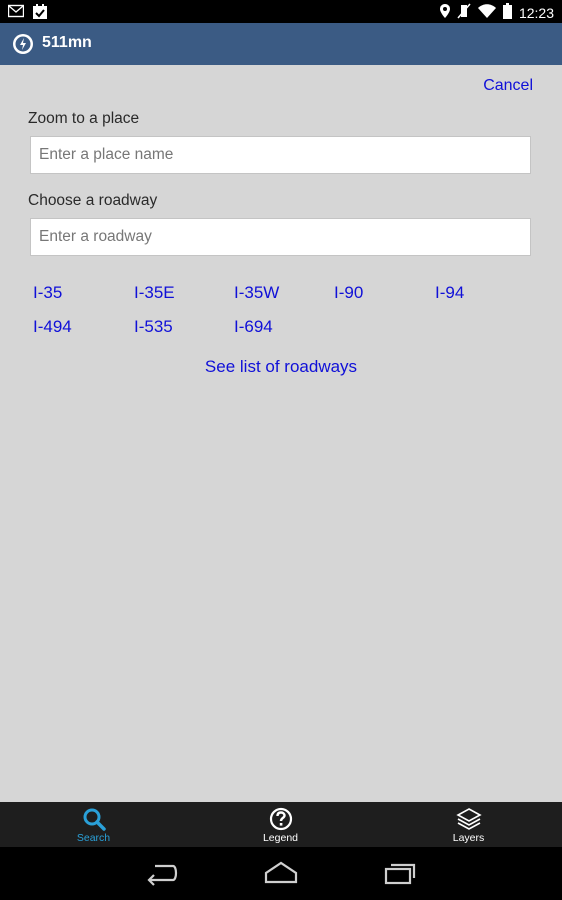  What do you see at coordinates (468, 819) in the screenshot?
I see `layers-icon` at bounding box center [468, 819].